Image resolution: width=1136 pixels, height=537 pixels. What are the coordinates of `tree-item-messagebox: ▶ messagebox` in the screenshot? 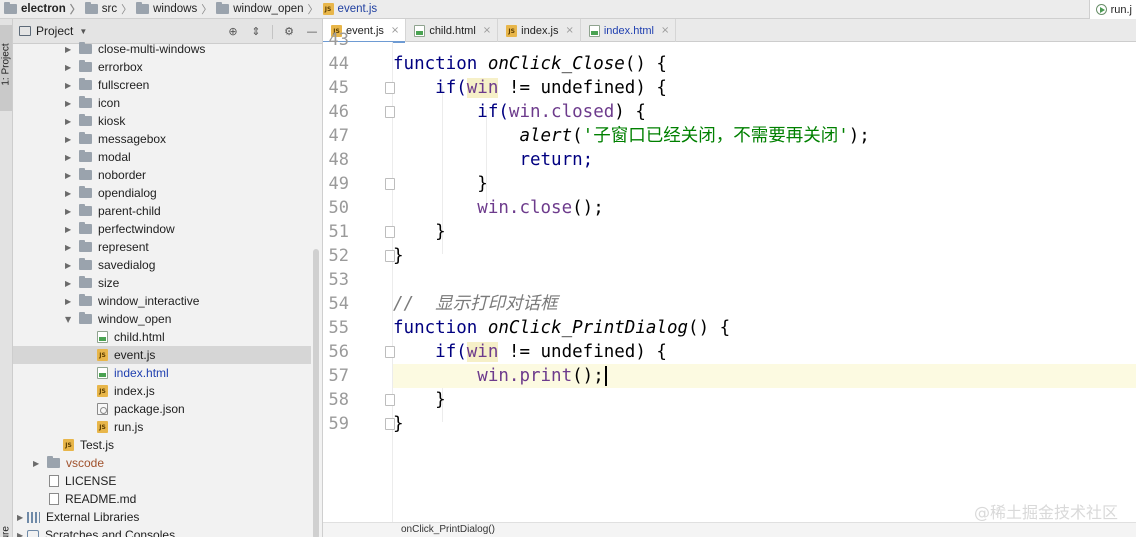 It's located at (162, 139).